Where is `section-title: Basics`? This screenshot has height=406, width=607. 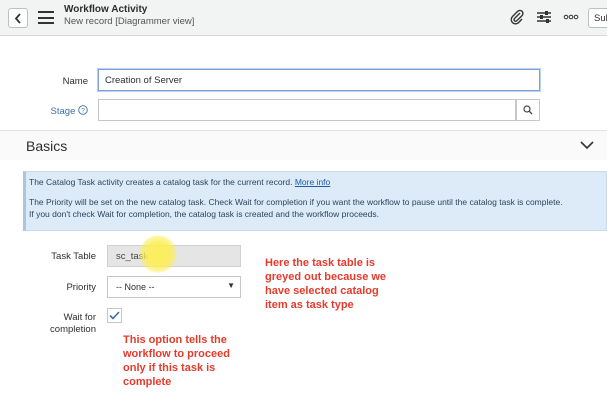
section-title: Basics is located at coordinates (47, 146).